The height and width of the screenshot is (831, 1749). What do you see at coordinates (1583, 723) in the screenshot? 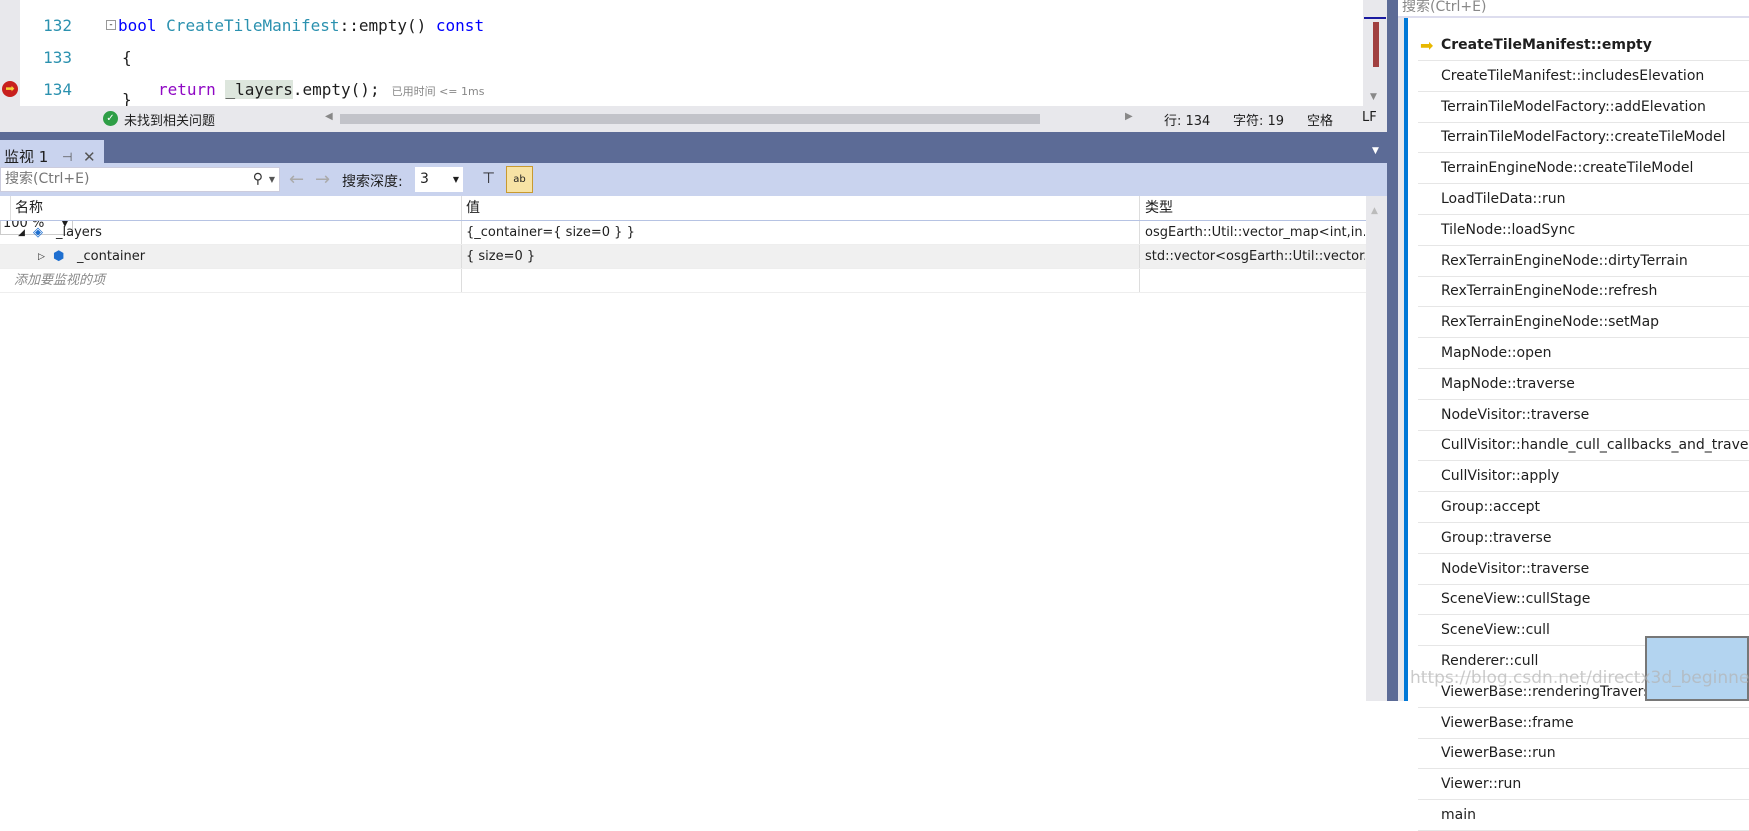
I see `call-stack-frame: ViewerBase::frame` at bounding box center [1583, 723].